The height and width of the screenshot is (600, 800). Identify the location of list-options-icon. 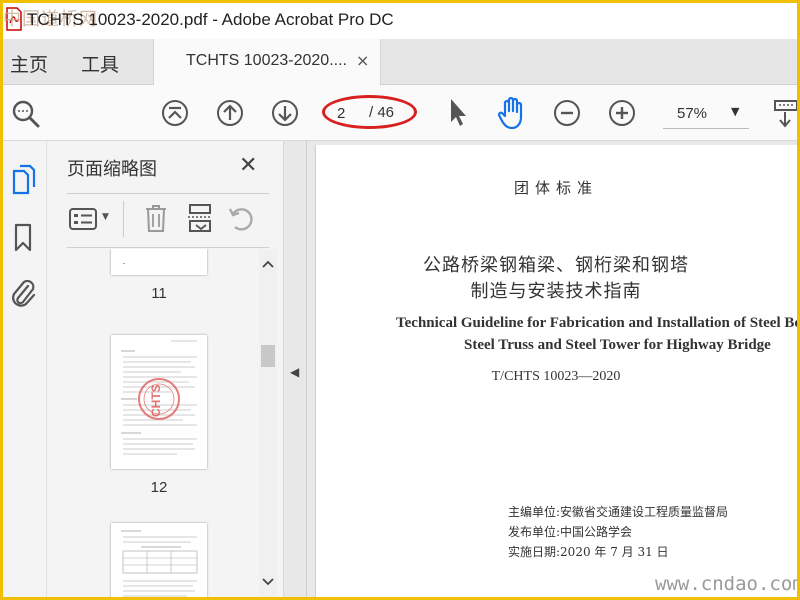
(83, 219).